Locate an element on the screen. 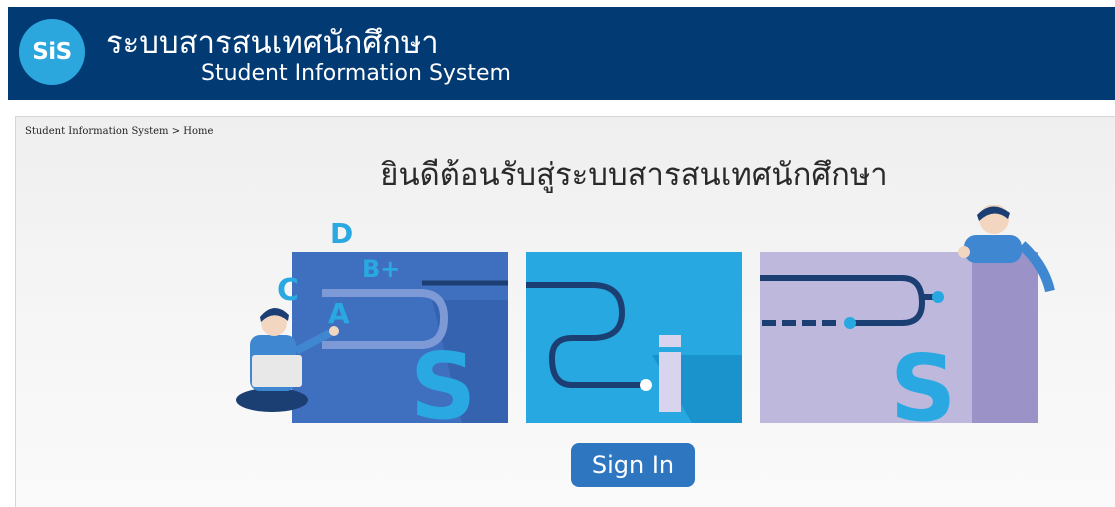 The width and height of the screenshot is (1115, 507). sign-in-button: Sign In is located at coordinates (633, 465).